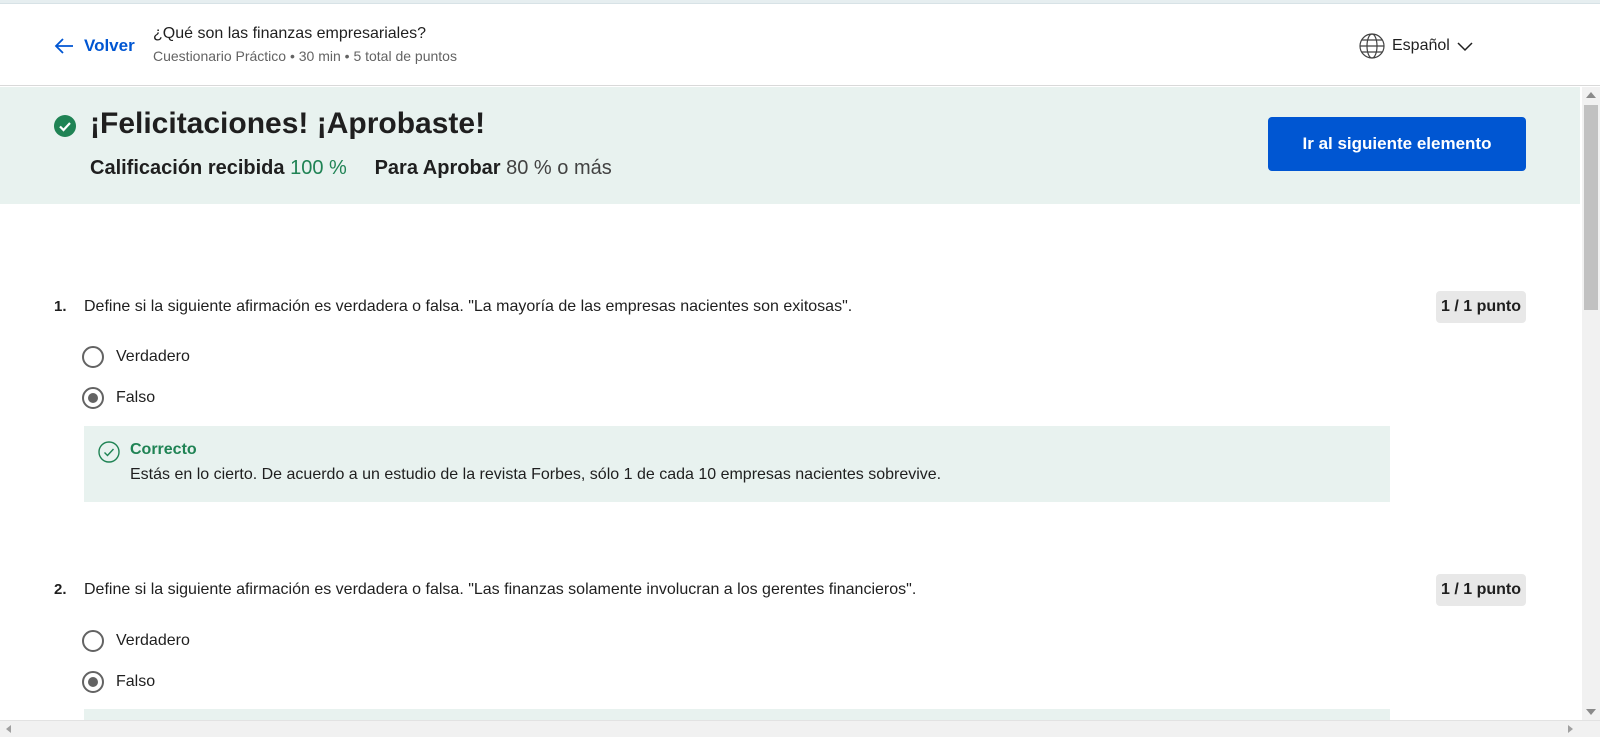 Image resolution: width=1600 pixels, height=737 pixels. I want to click on pass-value: 80 %, so click(529, 168).